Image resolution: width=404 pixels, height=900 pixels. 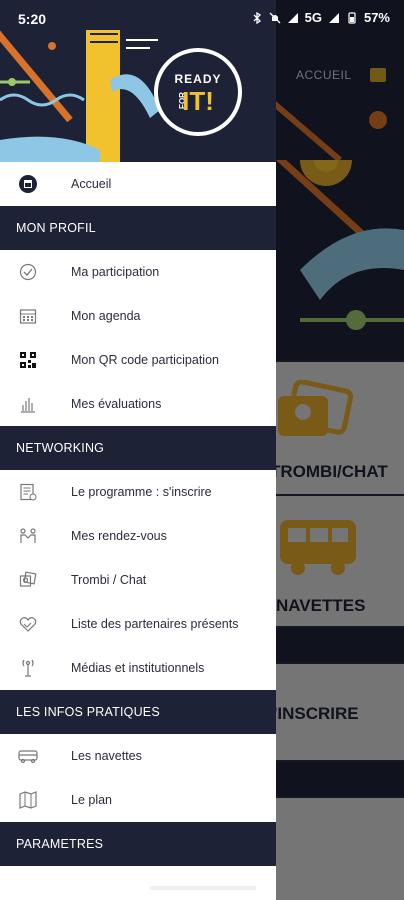 I want to click on drawer-item-label: Le programme : s'inscrire, so click(x=141, y=492).